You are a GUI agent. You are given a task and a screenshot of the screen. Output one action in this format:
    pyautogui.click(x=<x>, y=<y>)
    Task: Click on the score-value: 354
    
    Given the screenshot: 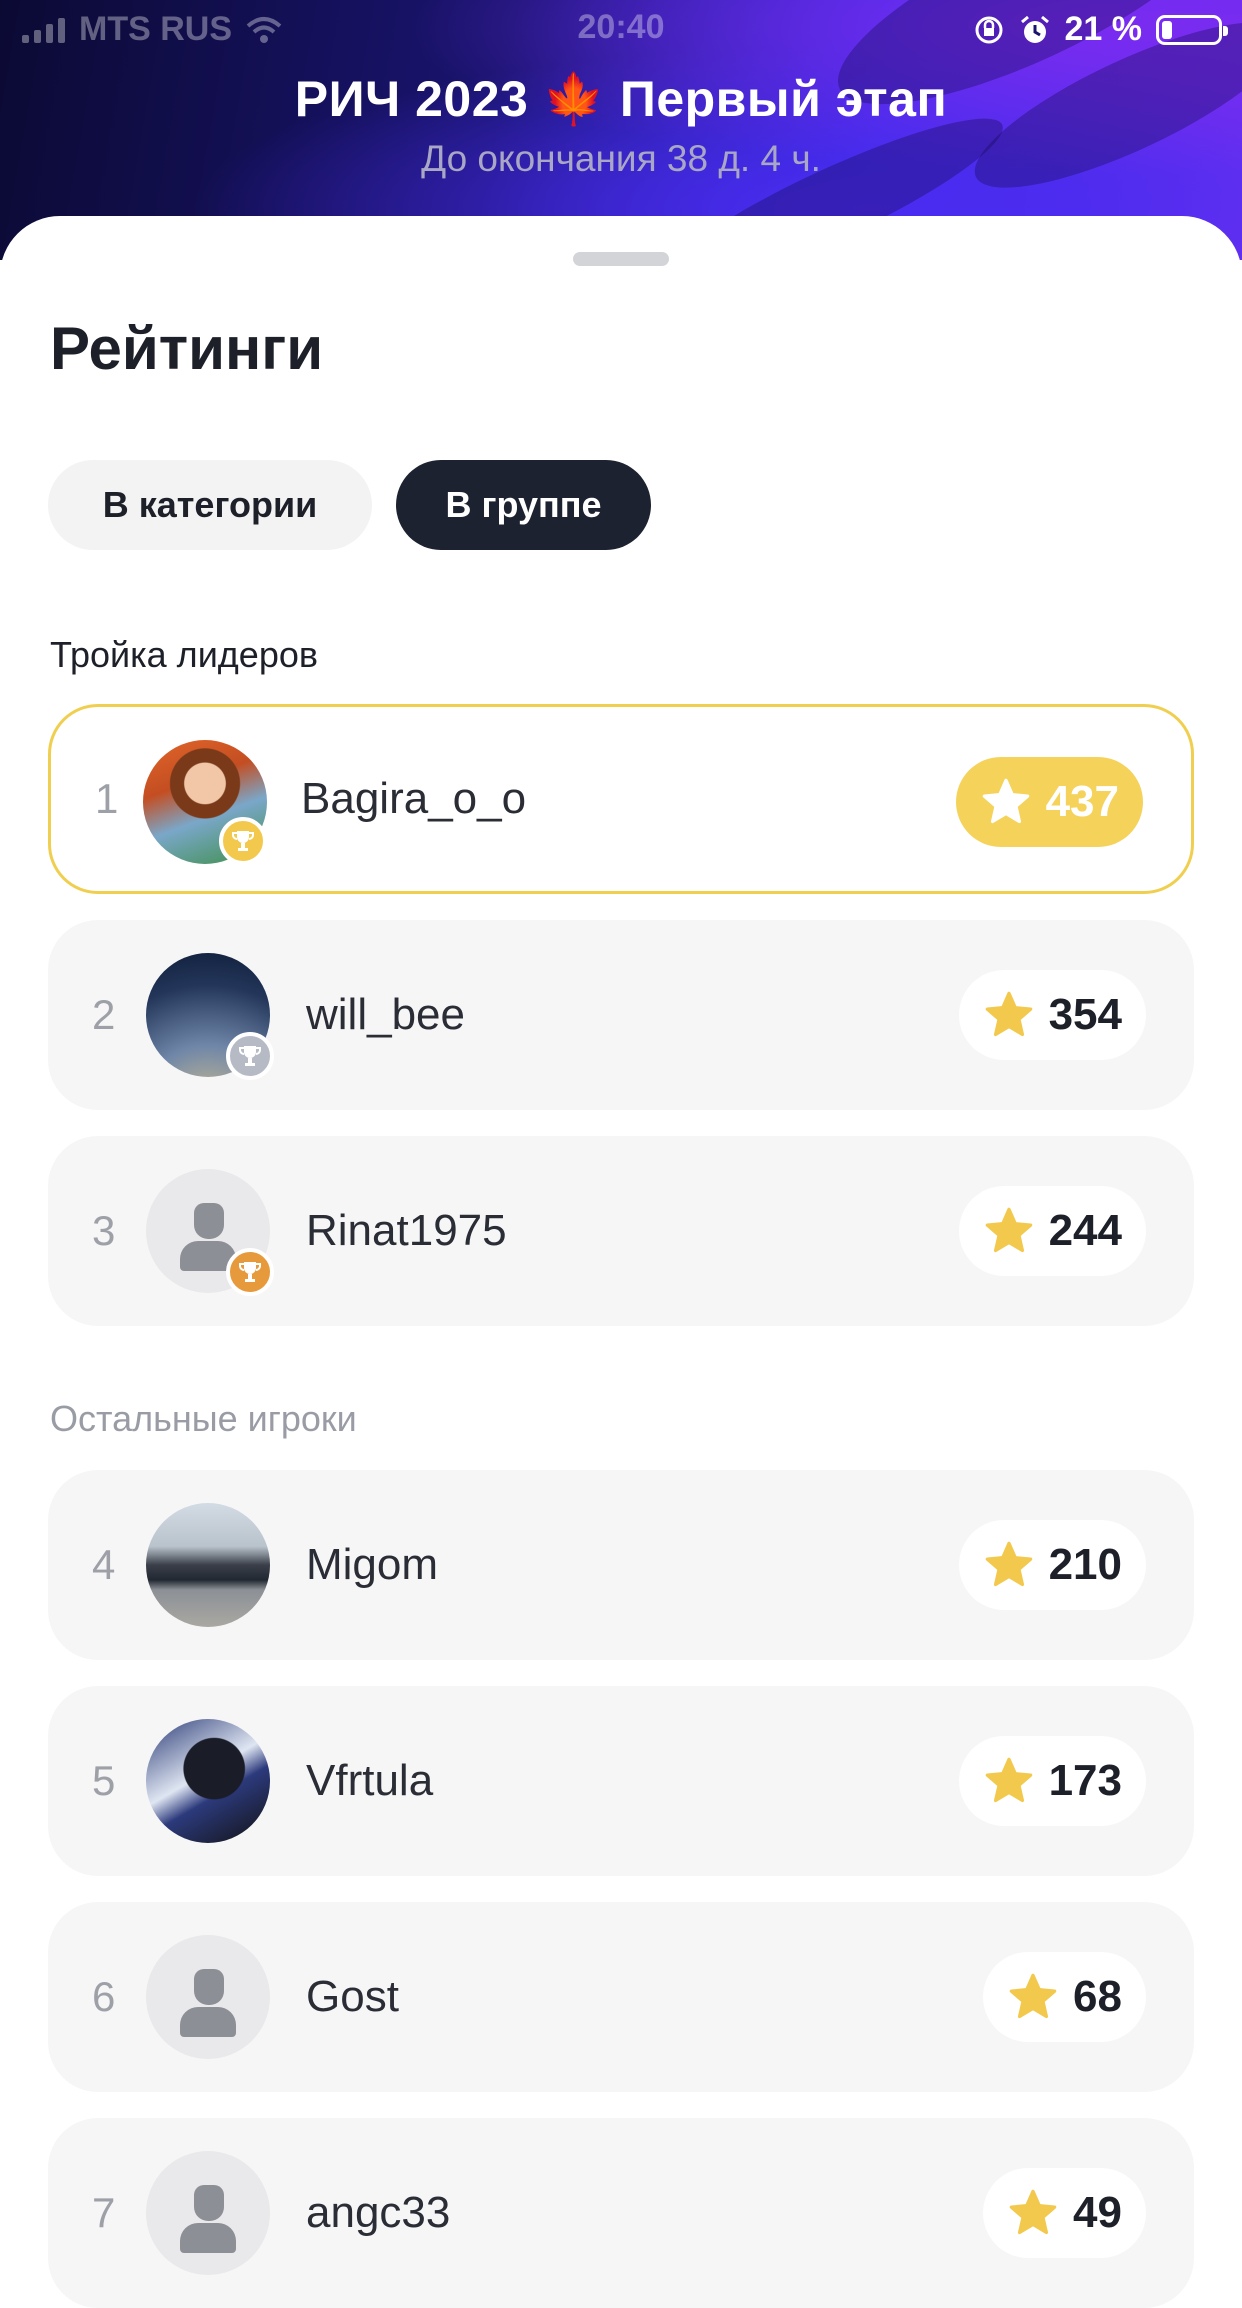 What is the action you would take?
    pyautogui.click(x=1085, y=1014)
    